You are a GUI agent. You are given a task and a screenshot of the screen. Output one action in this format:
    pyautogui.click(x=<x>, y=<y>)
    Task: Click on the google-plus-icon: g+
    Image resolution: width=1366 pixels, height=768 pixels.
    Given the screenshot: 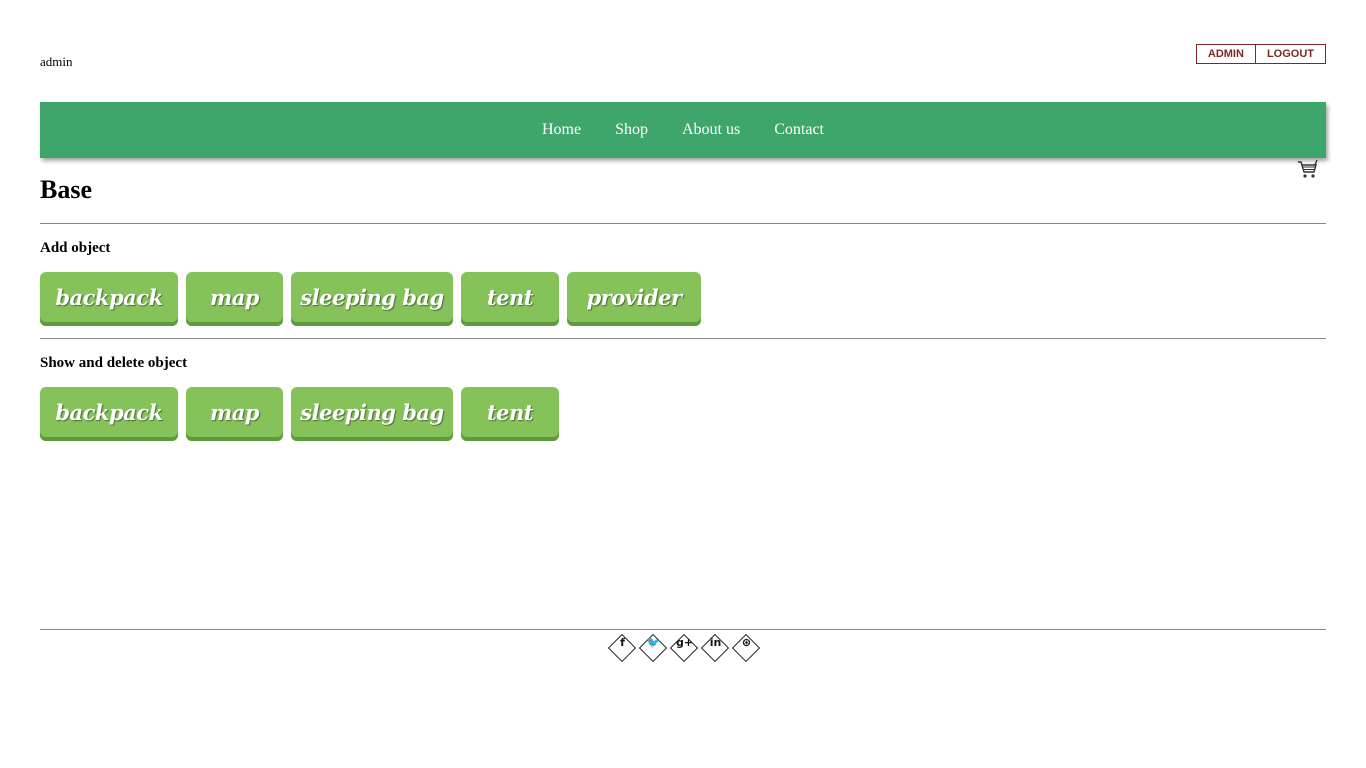 What is the action you would take?
    pyautogui.click(x=684, y=648)
    